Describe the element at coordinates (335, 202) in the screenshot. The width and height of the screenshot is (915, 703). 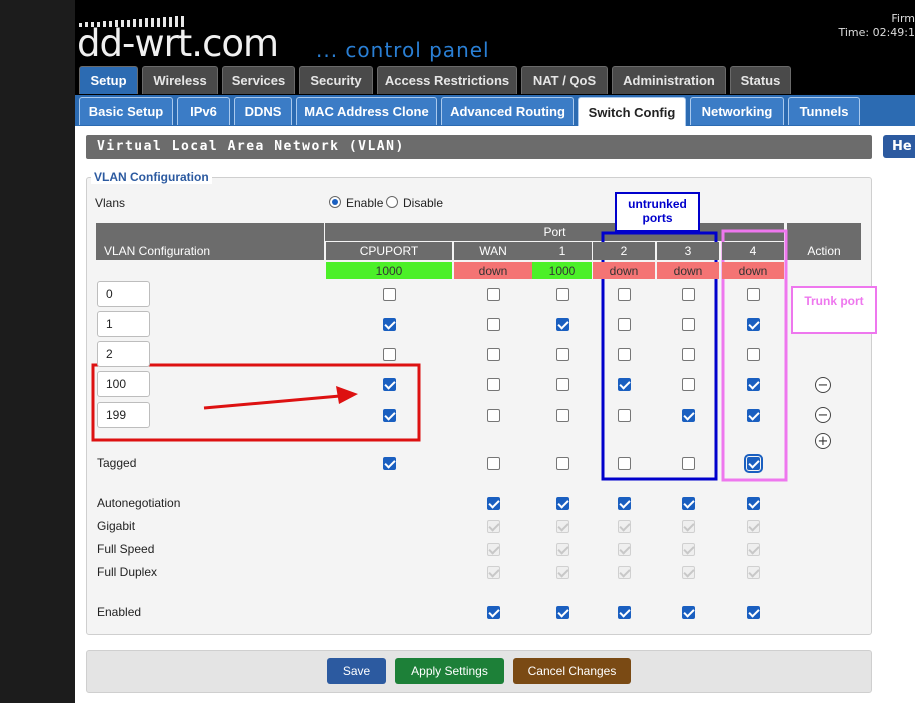
I see `vlans-enable-radio` at that location.